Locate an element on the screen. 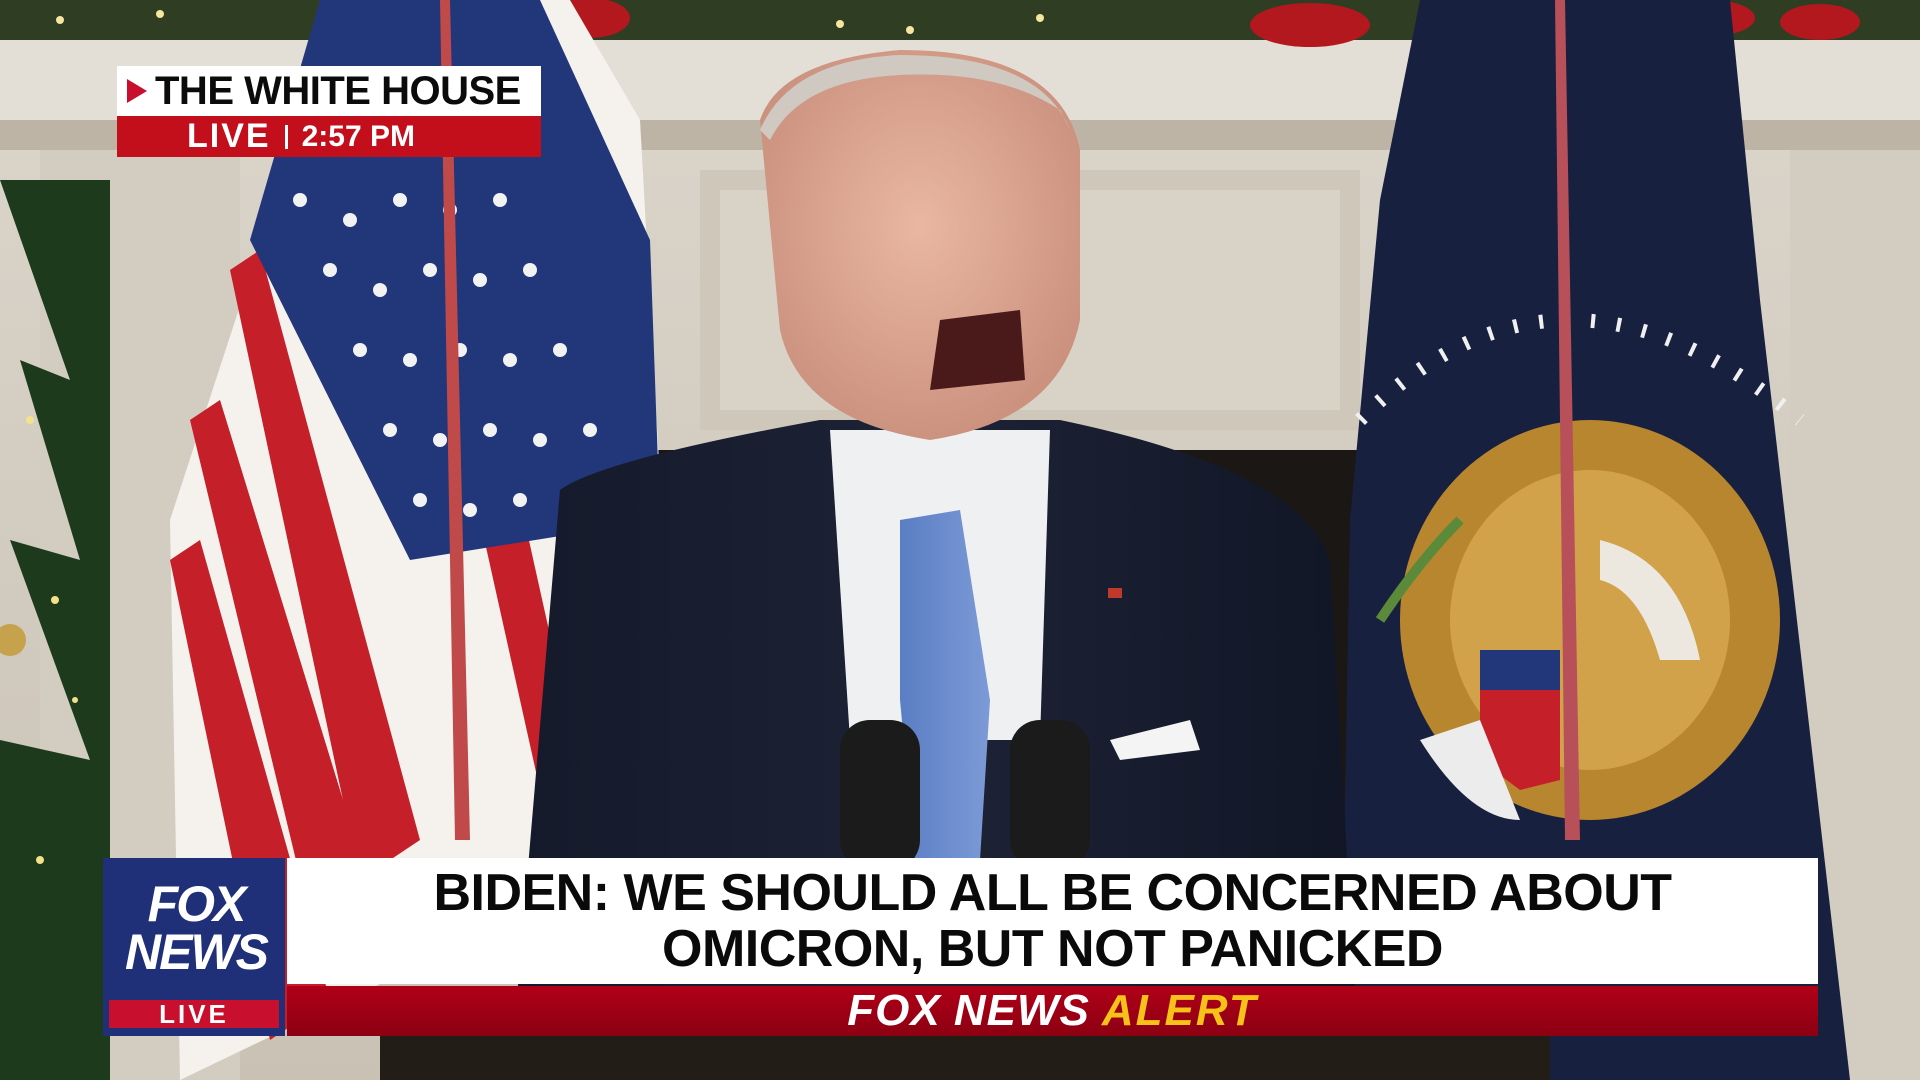  live-label: LIVE is located at coordinates (229, 136).